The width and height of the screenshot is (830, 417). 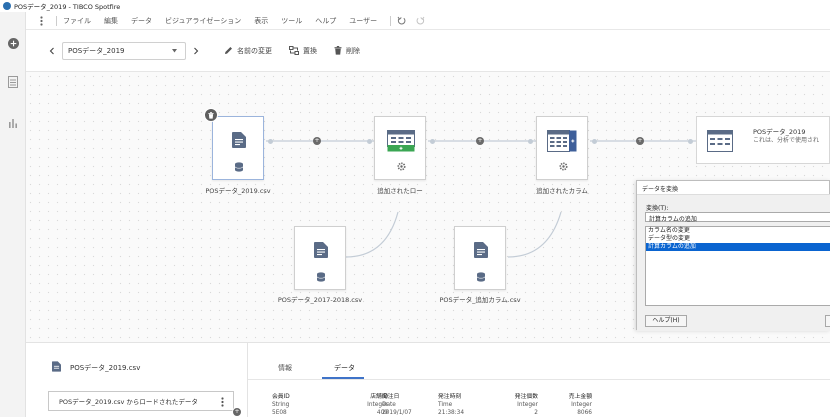 What do you see at coordinates (389, 405) in the screenshot?
I see `column-type: Date` at bounding box center [389, 405].